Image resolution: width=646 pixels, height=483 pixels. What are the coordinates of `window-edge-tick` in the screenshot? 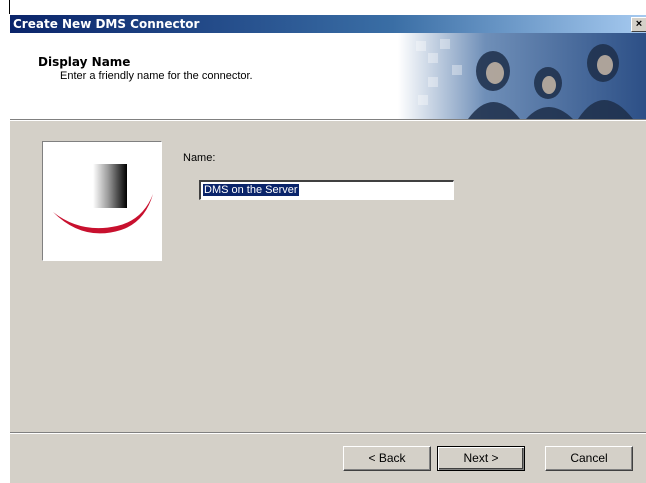 It's located at (9, 7).